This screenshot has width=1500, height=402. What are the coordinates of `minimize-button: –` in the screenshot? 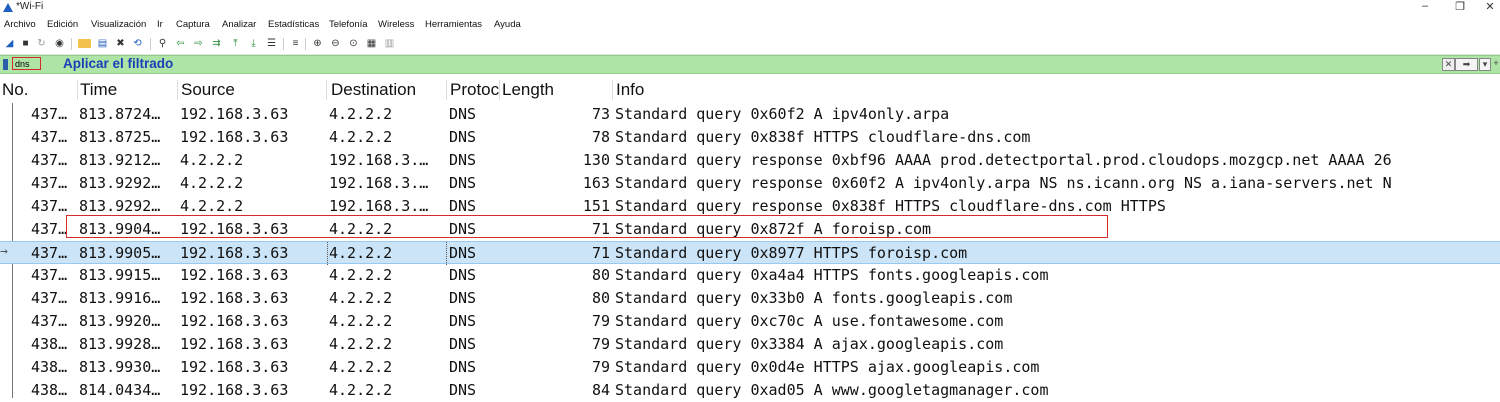 It's located at (1425, 6).